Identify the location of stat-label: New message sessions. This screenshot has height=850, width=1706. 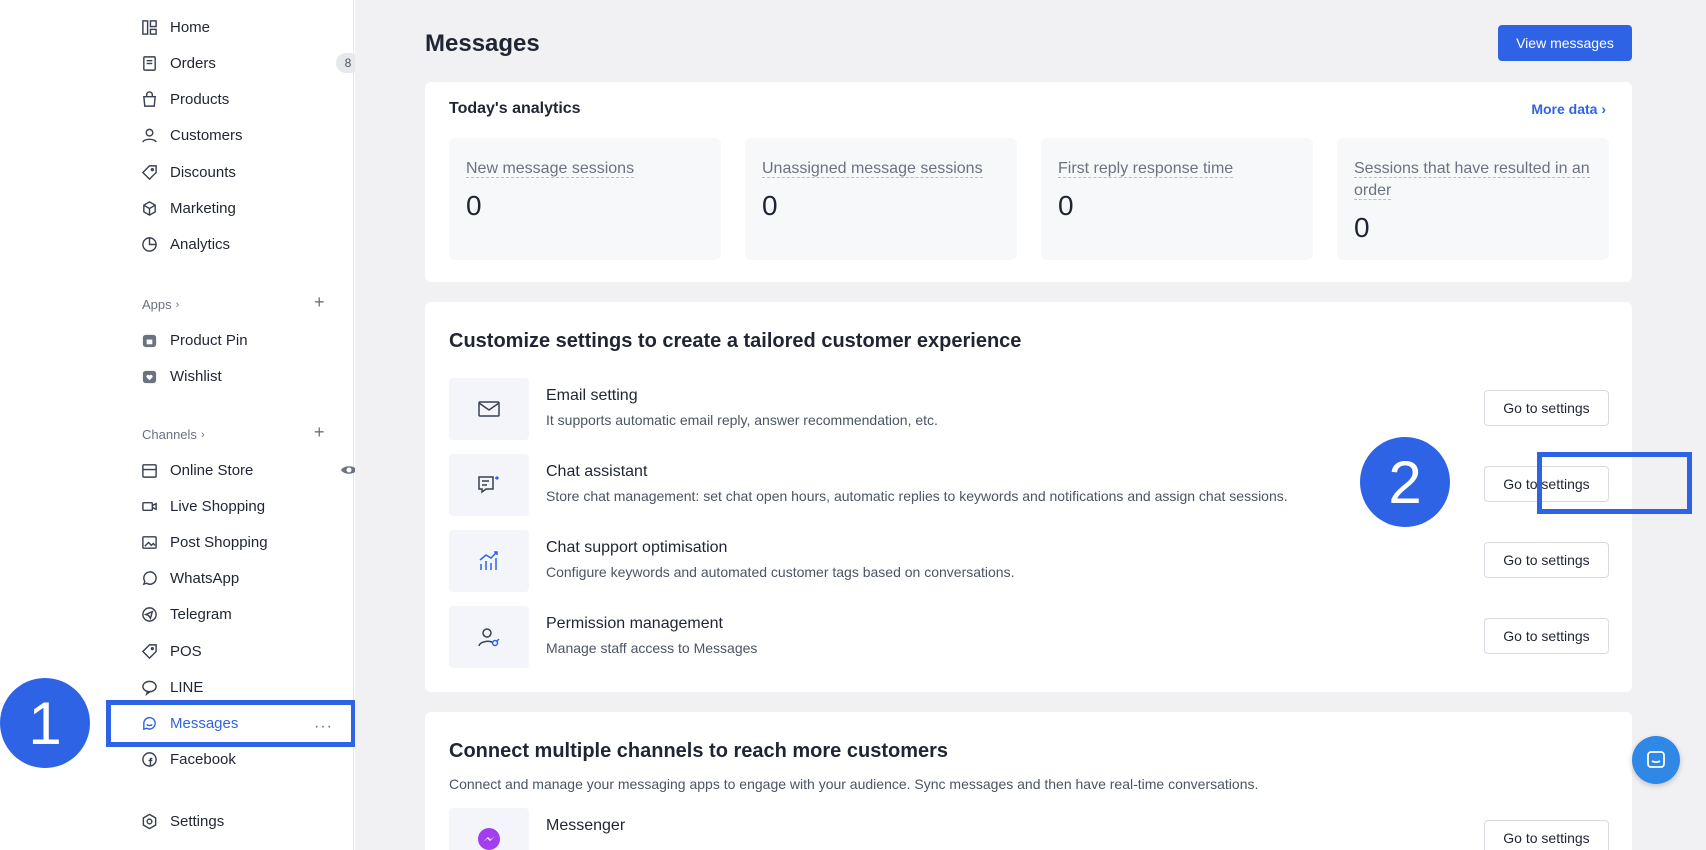
(550, 169).